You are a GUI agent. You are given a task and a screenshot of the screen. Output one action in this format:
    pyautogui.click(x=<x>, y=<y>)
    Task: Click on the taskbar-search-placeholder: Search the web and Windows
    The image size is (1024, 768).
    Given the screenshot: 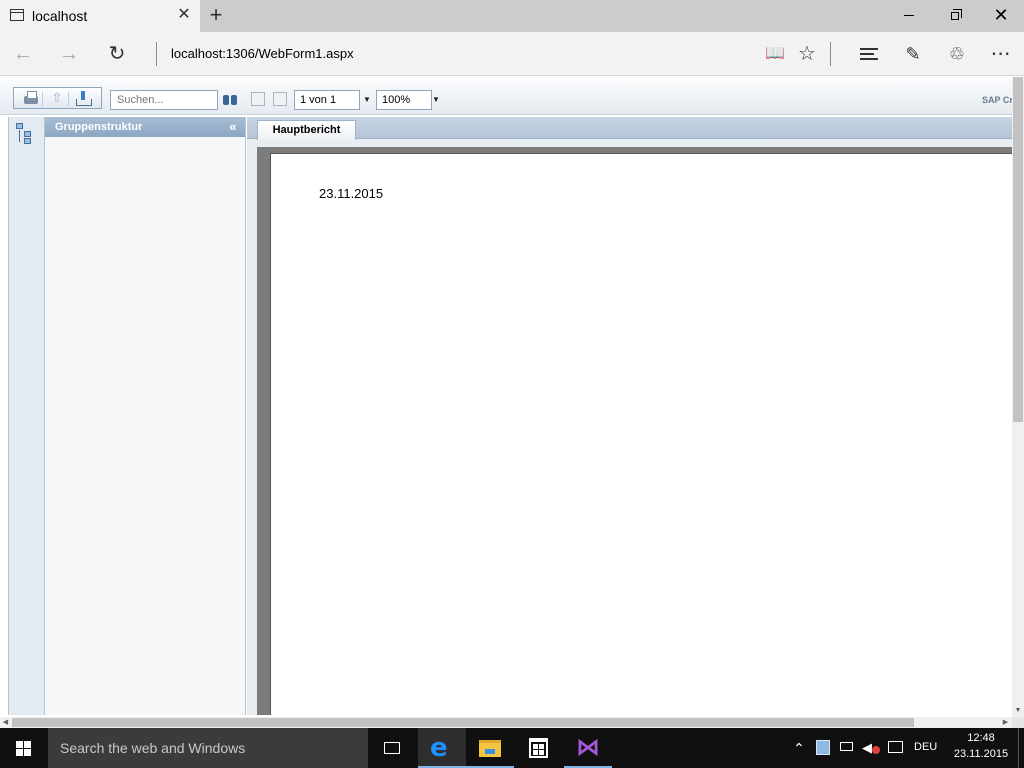 What is the action you would take?
    pyautogui.click(x=153, y=748)
    